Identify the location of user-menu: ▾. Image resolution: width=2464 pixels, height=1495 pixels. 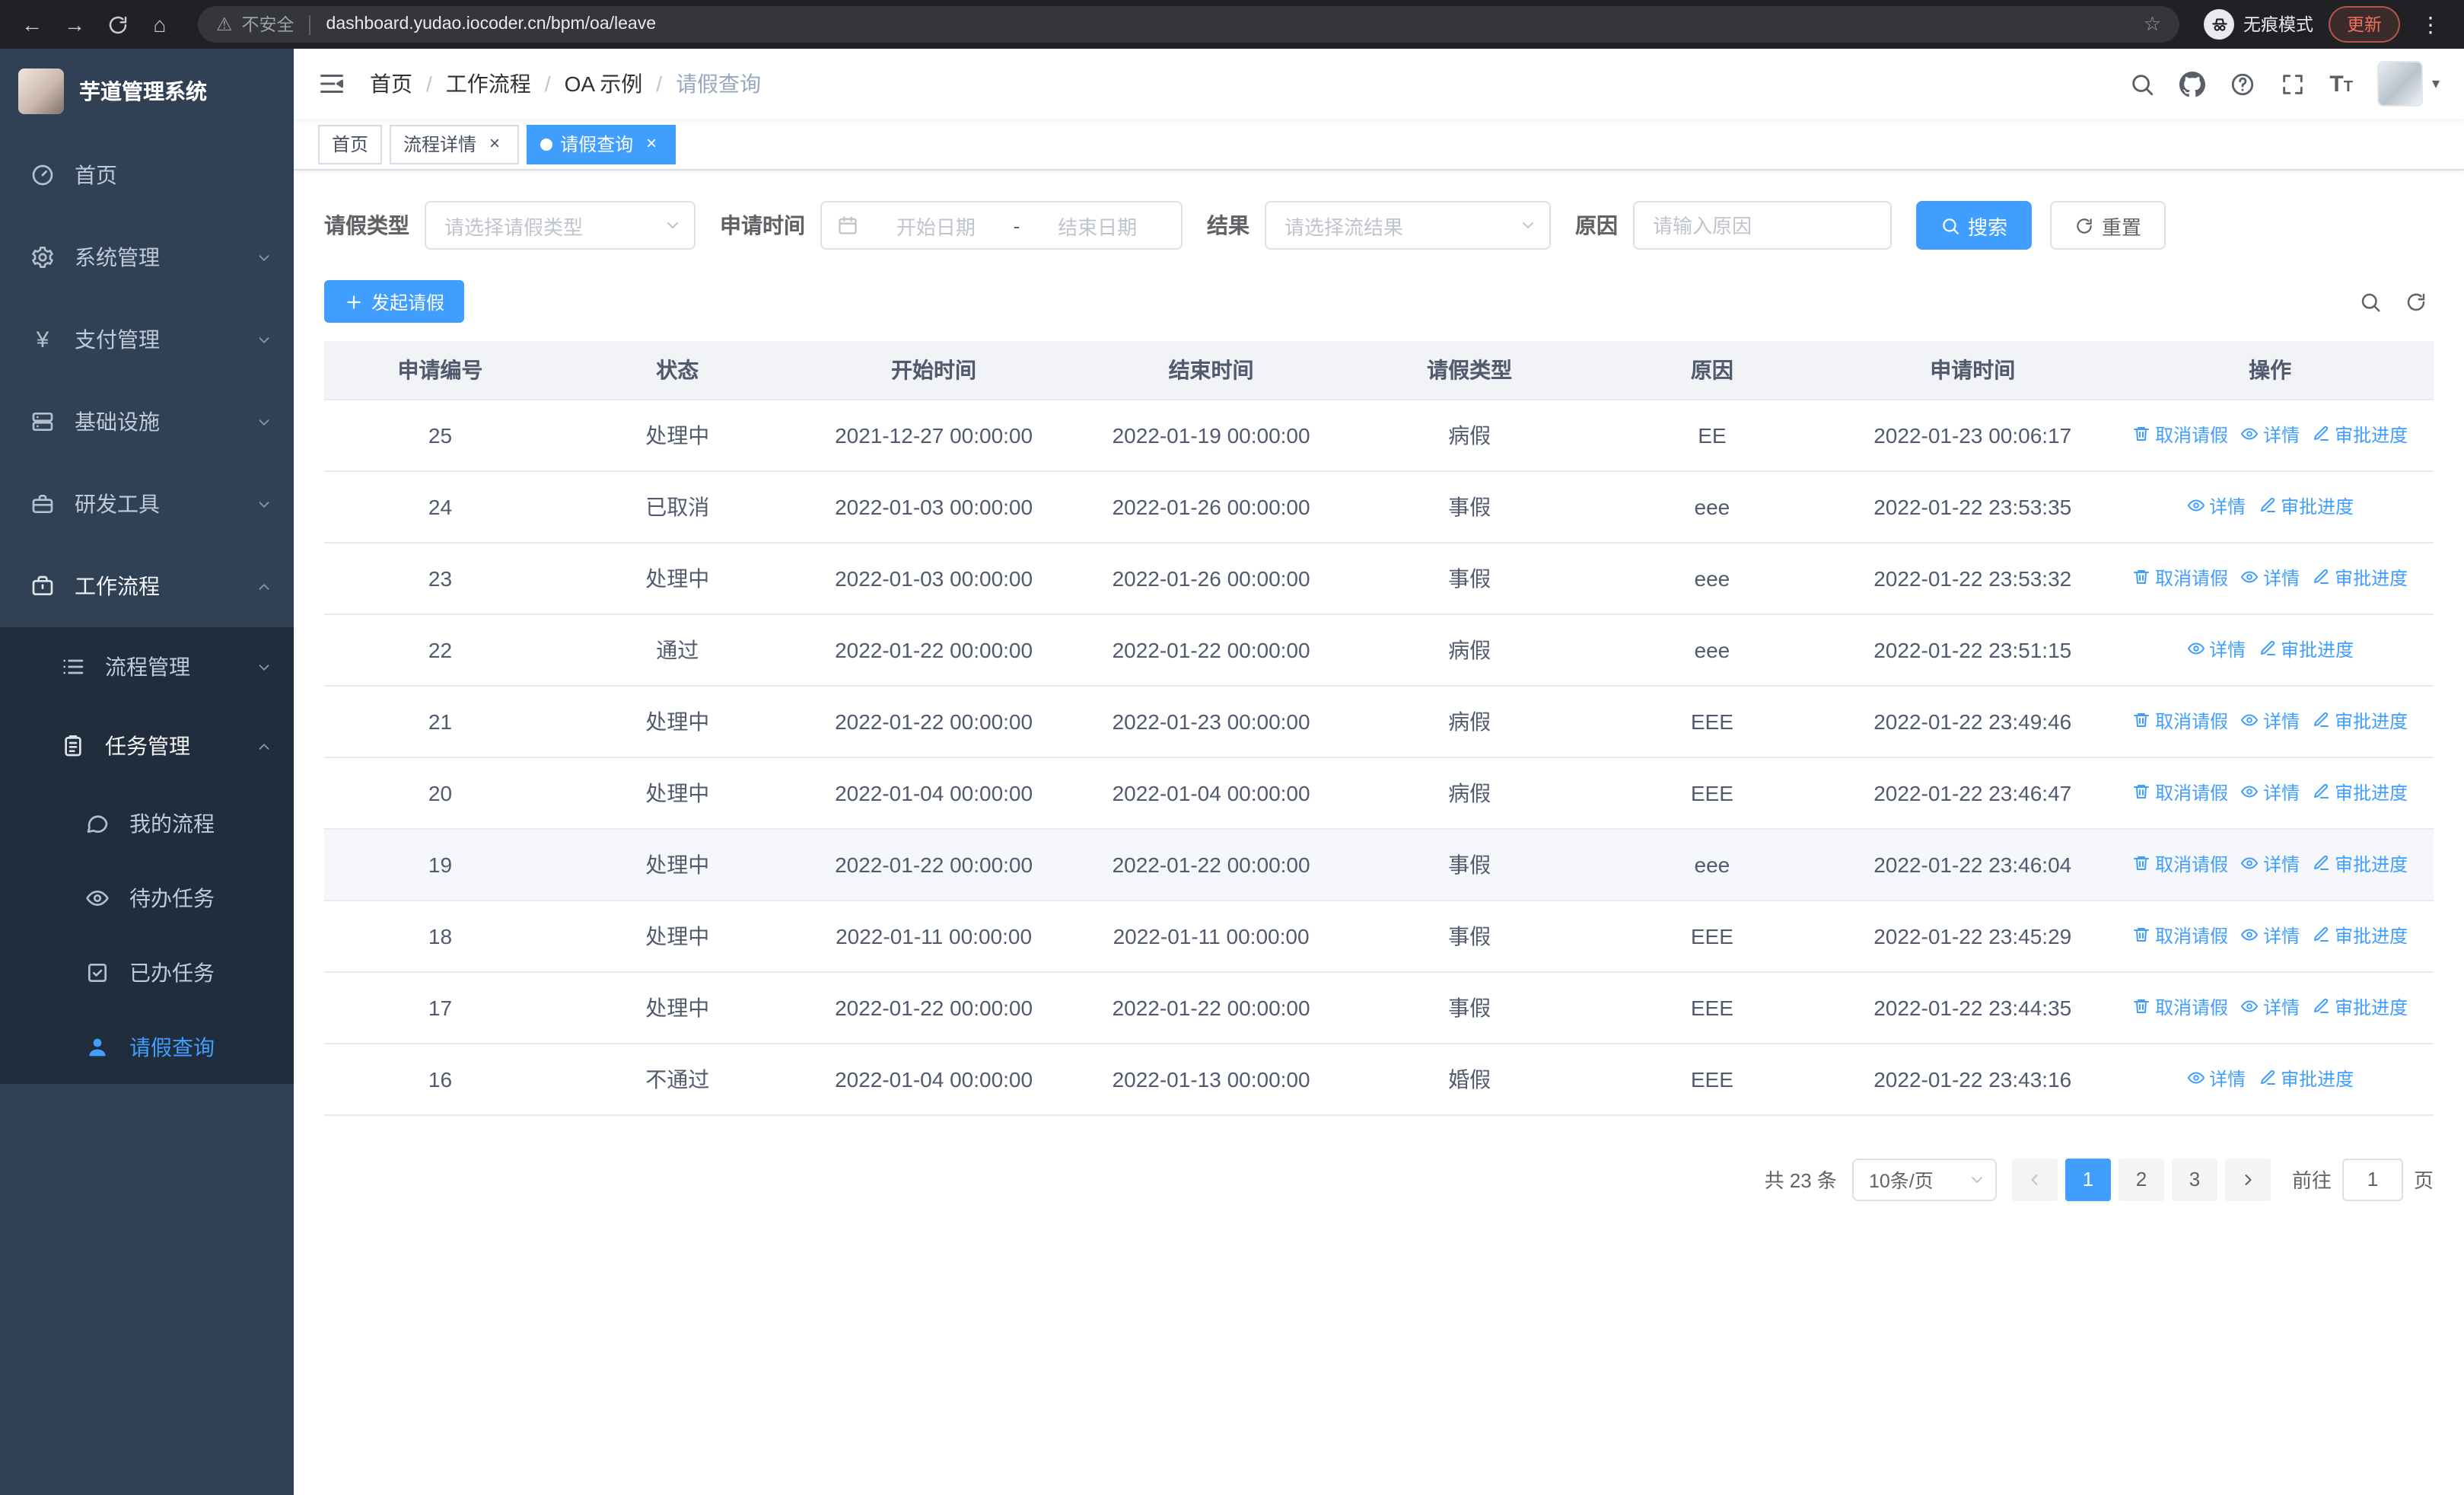
(2408, 84).